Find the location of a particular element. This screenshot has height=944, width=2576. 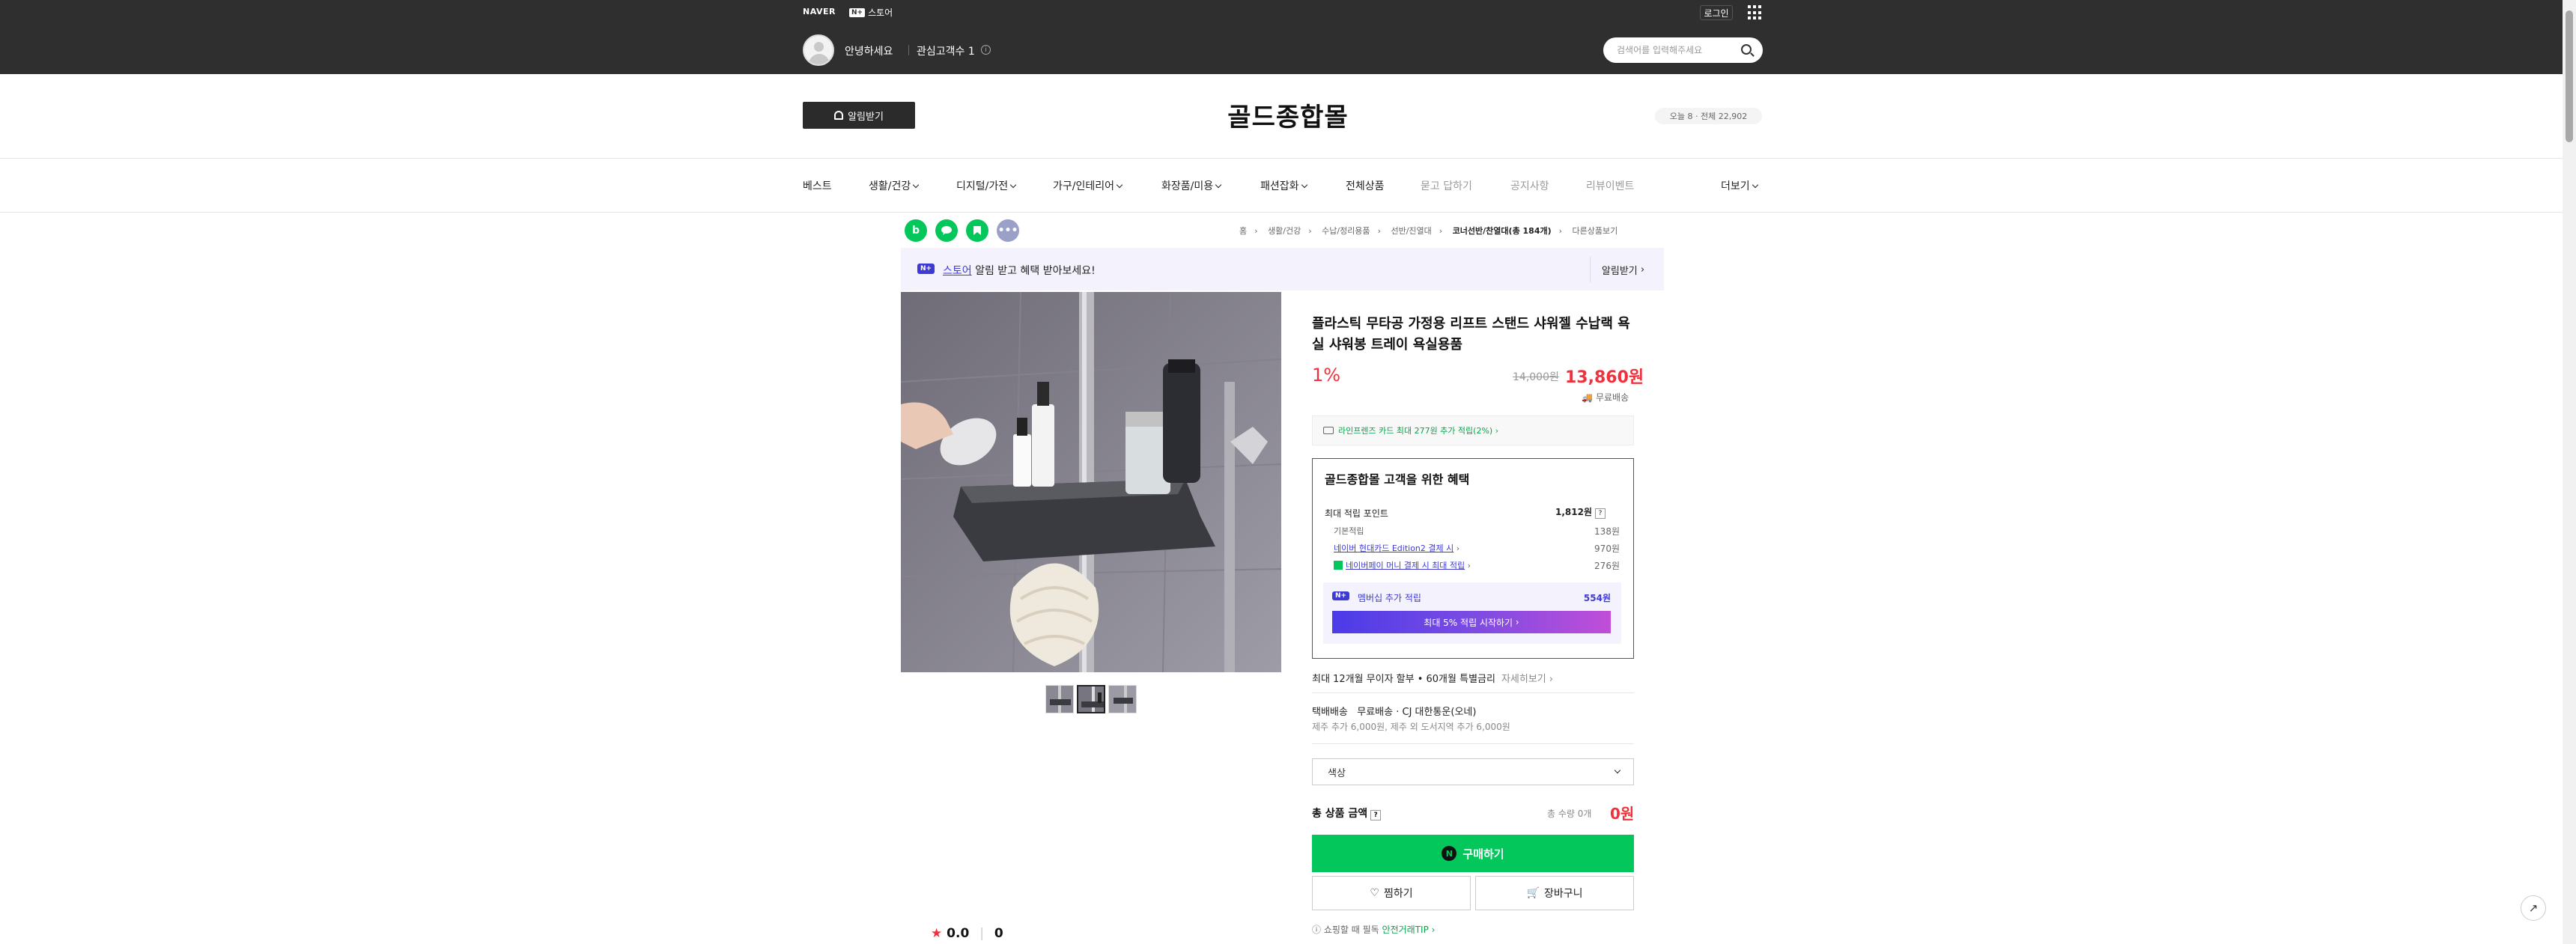

membership-box: N+ 멤버십 추가 적립 554원 최대 5% 적립 시작하기 › is located at coordinates (1472, 613).